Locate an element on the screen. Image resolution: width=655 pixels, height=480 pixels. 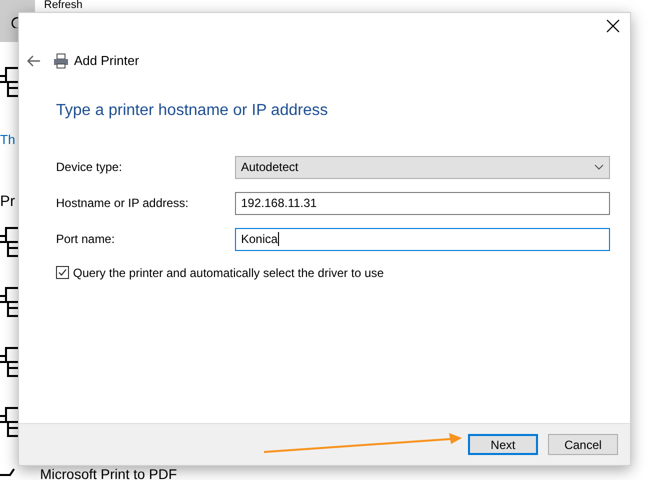
window-title: Add Printer is located at coordinates (107, 61).